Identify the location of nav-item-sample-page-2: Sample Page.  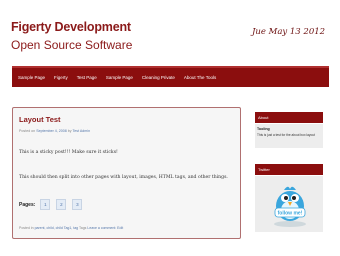
(119, 77).